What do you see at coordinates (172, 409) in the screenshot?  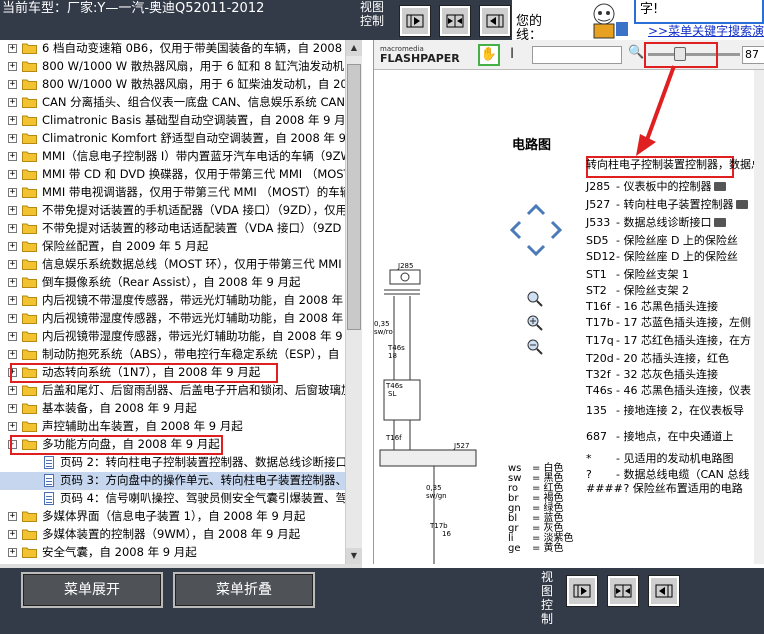 I see `tree-folder-item: + 基本装备，自 2008 年 9 月起` at bounding box center [172, 409].